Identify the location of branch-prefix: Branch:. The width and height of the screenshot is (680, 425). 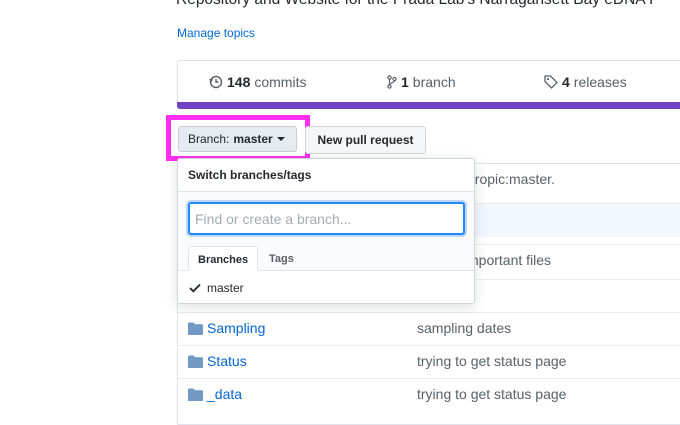
(209, 139).